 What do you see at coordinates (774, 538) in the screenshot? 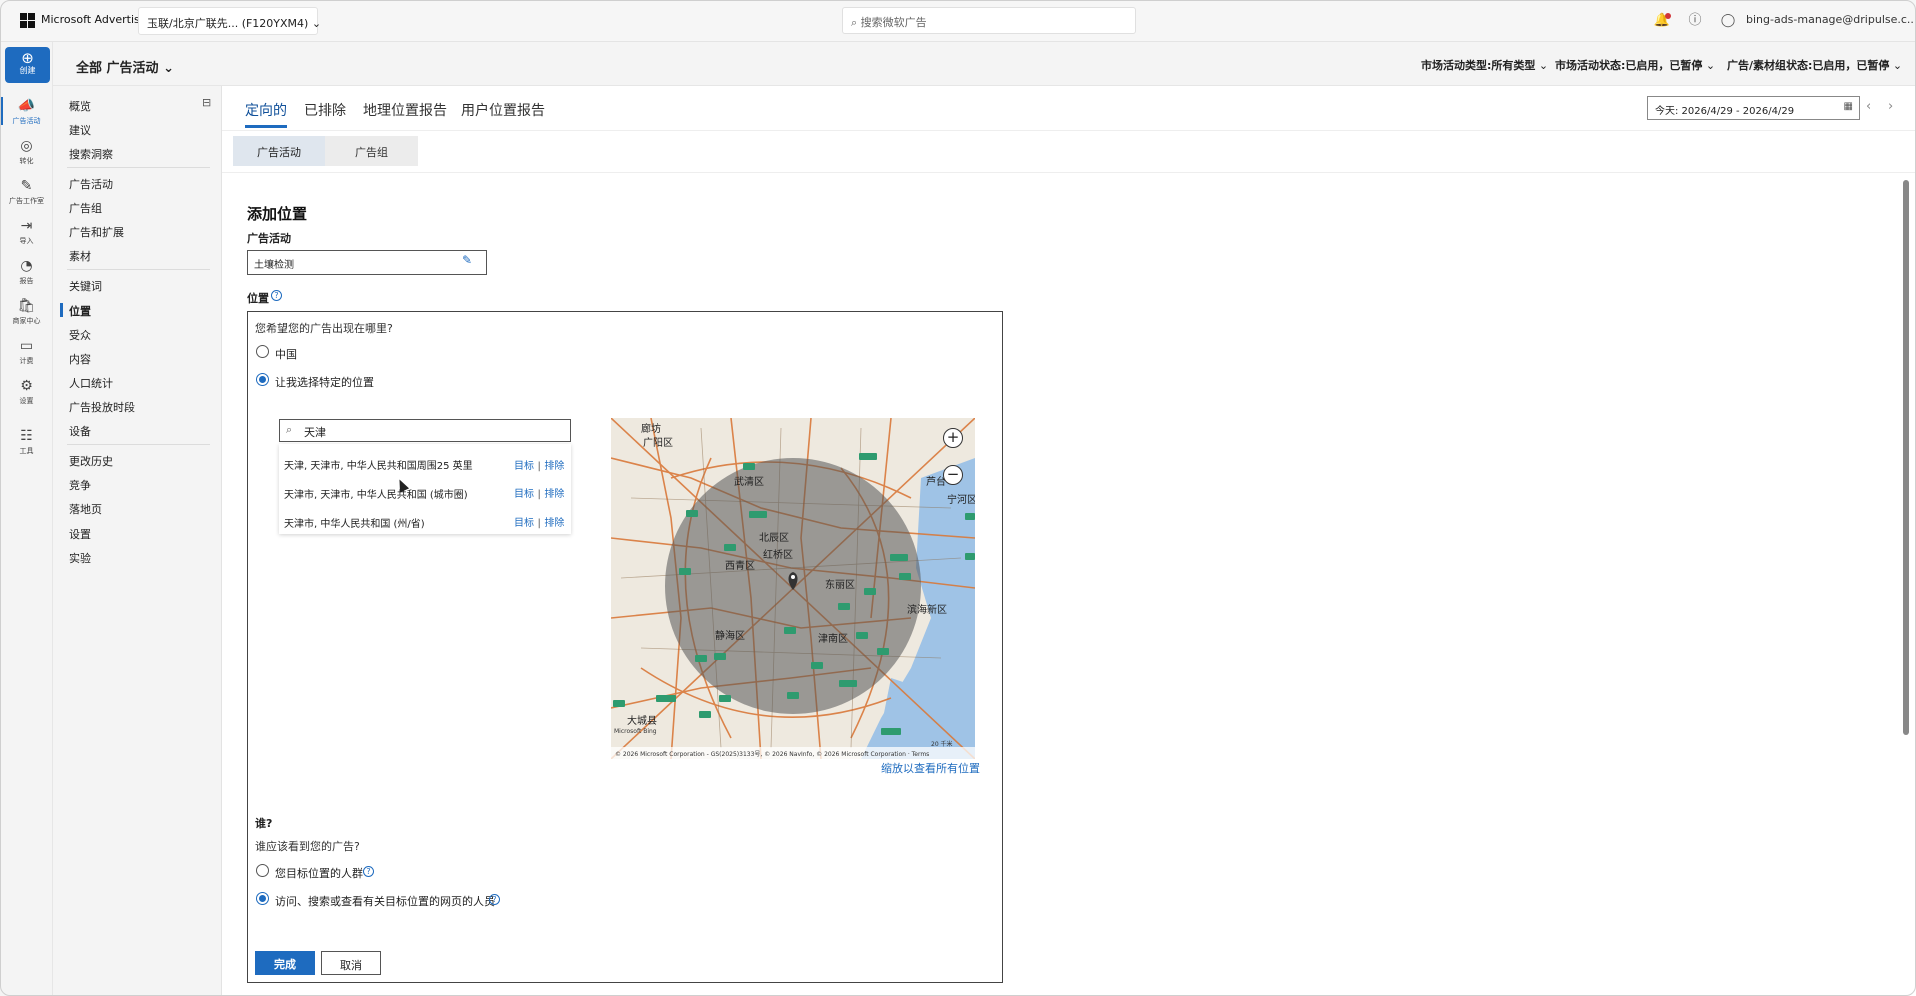
I see `map-label: 北辰区` at bounding box center [774, 538].